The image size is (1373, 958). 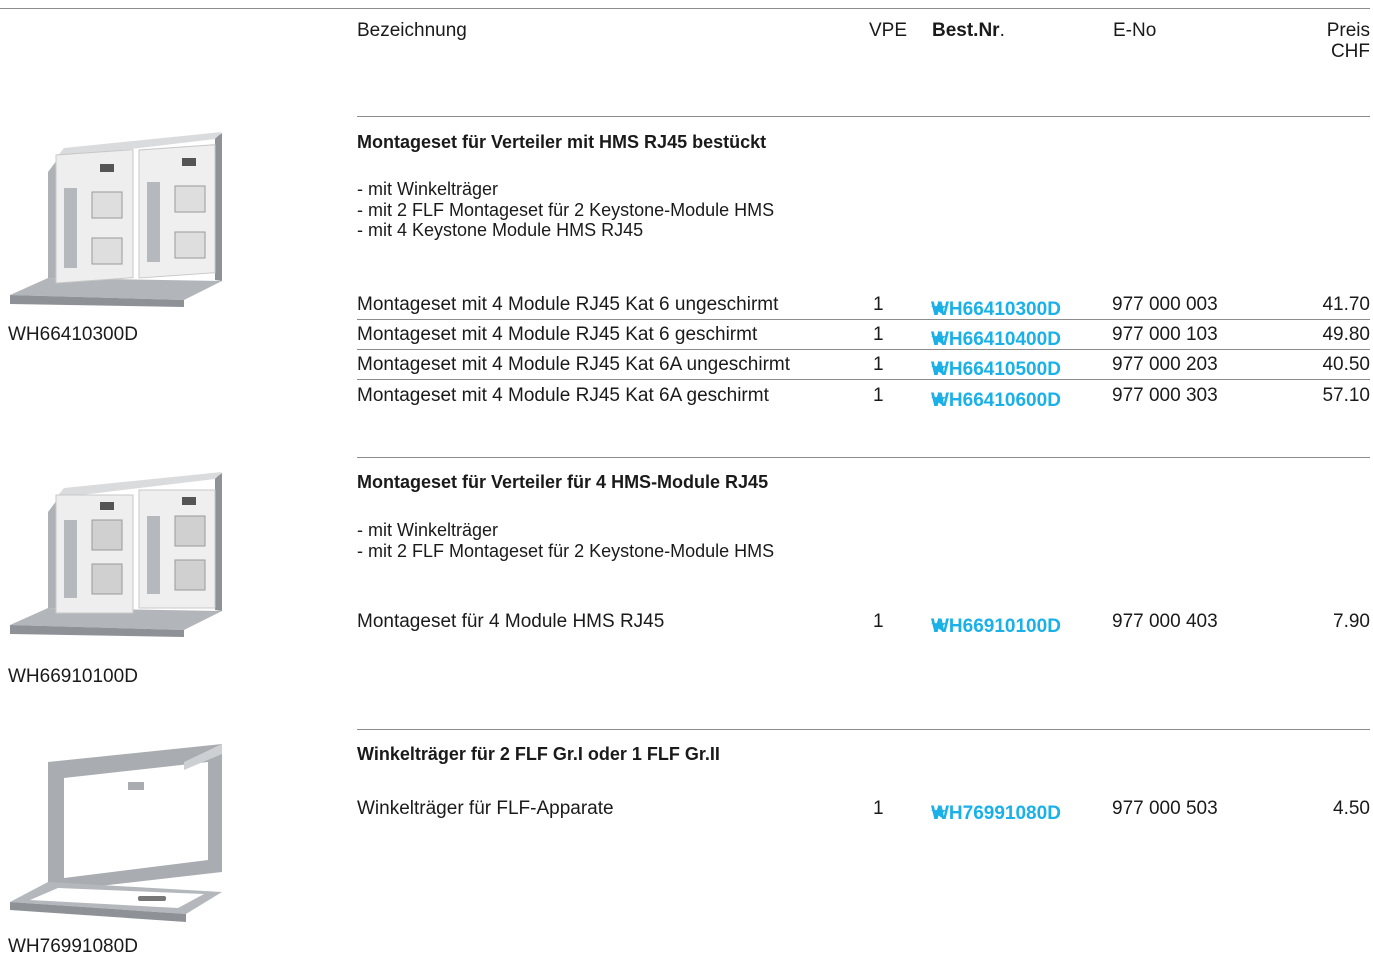 What do you see at coordinates (73, 946) in the screenshot?
I see `product-code-label: WH76991080D` at bounding box center [73, 946].